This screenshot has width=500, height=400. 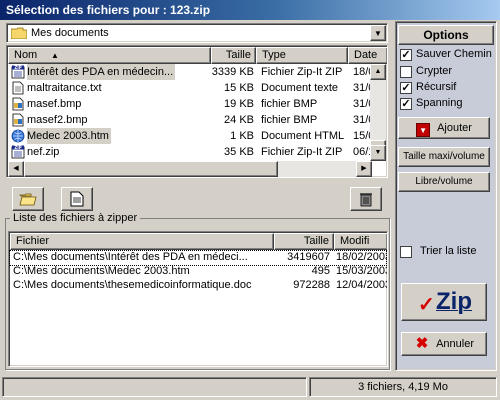 I want to click on file-type: Document texte, so click(x=300, y=88).